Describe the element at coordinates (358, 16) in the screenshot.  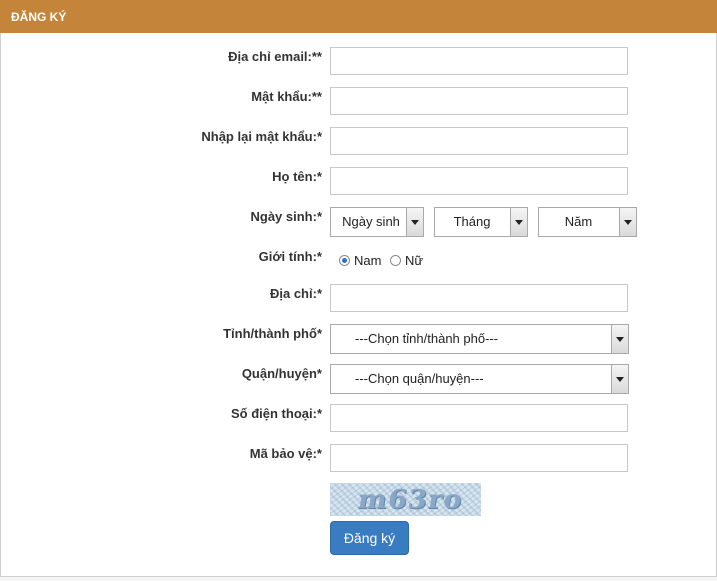
I see `form-header: ĐĂNG KÝ` at that location.